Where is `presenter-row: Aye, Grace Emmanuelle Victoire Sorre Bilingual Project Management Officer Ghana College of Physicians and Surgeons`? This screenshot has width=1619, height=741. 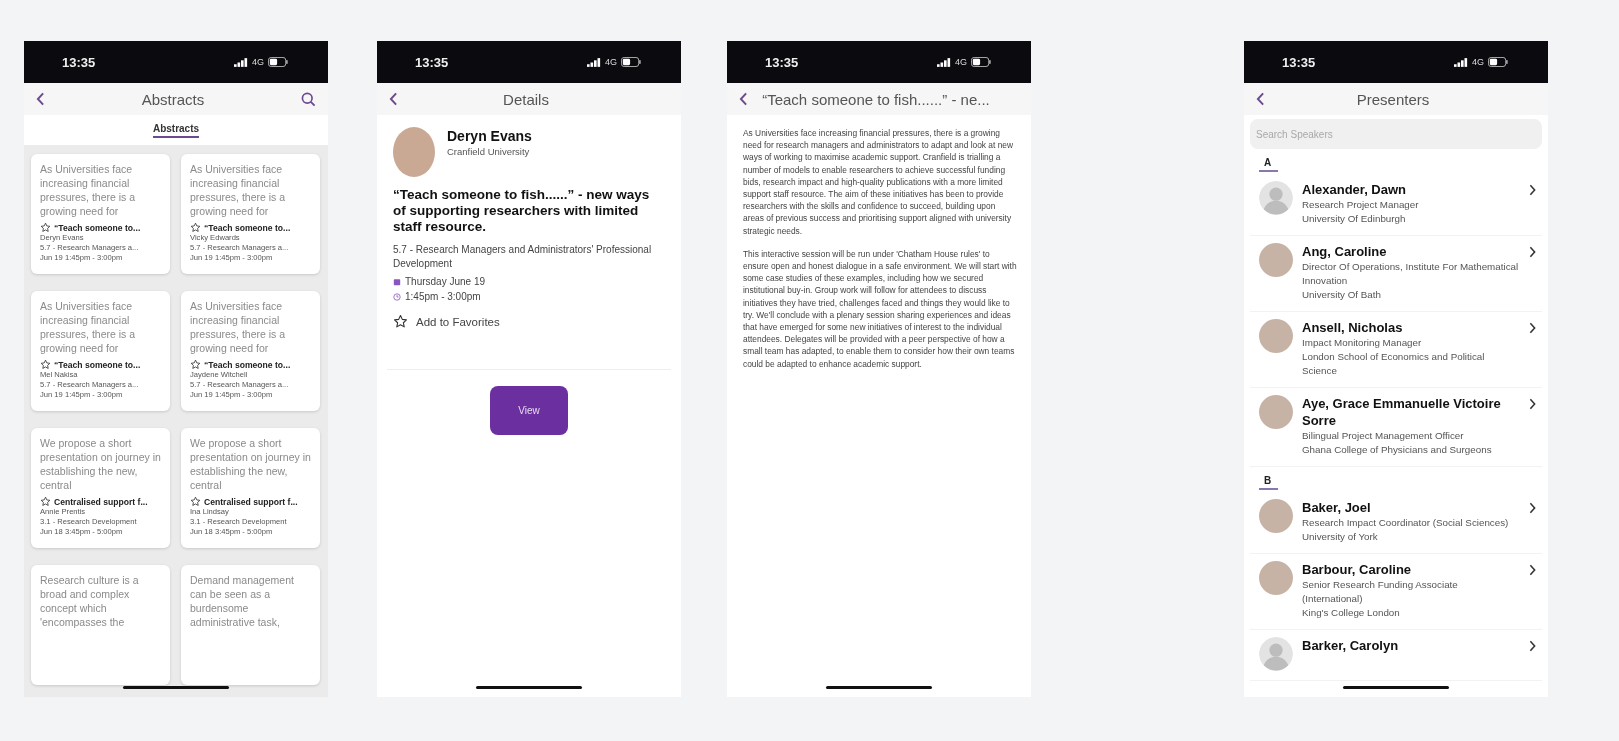
presenter-row: Aye, Grace Emmanuelle Victoire Sorre Bilingual Project Management Officer Ghana College of Physicians and Surgeons is located at coordinates (1396, 427).